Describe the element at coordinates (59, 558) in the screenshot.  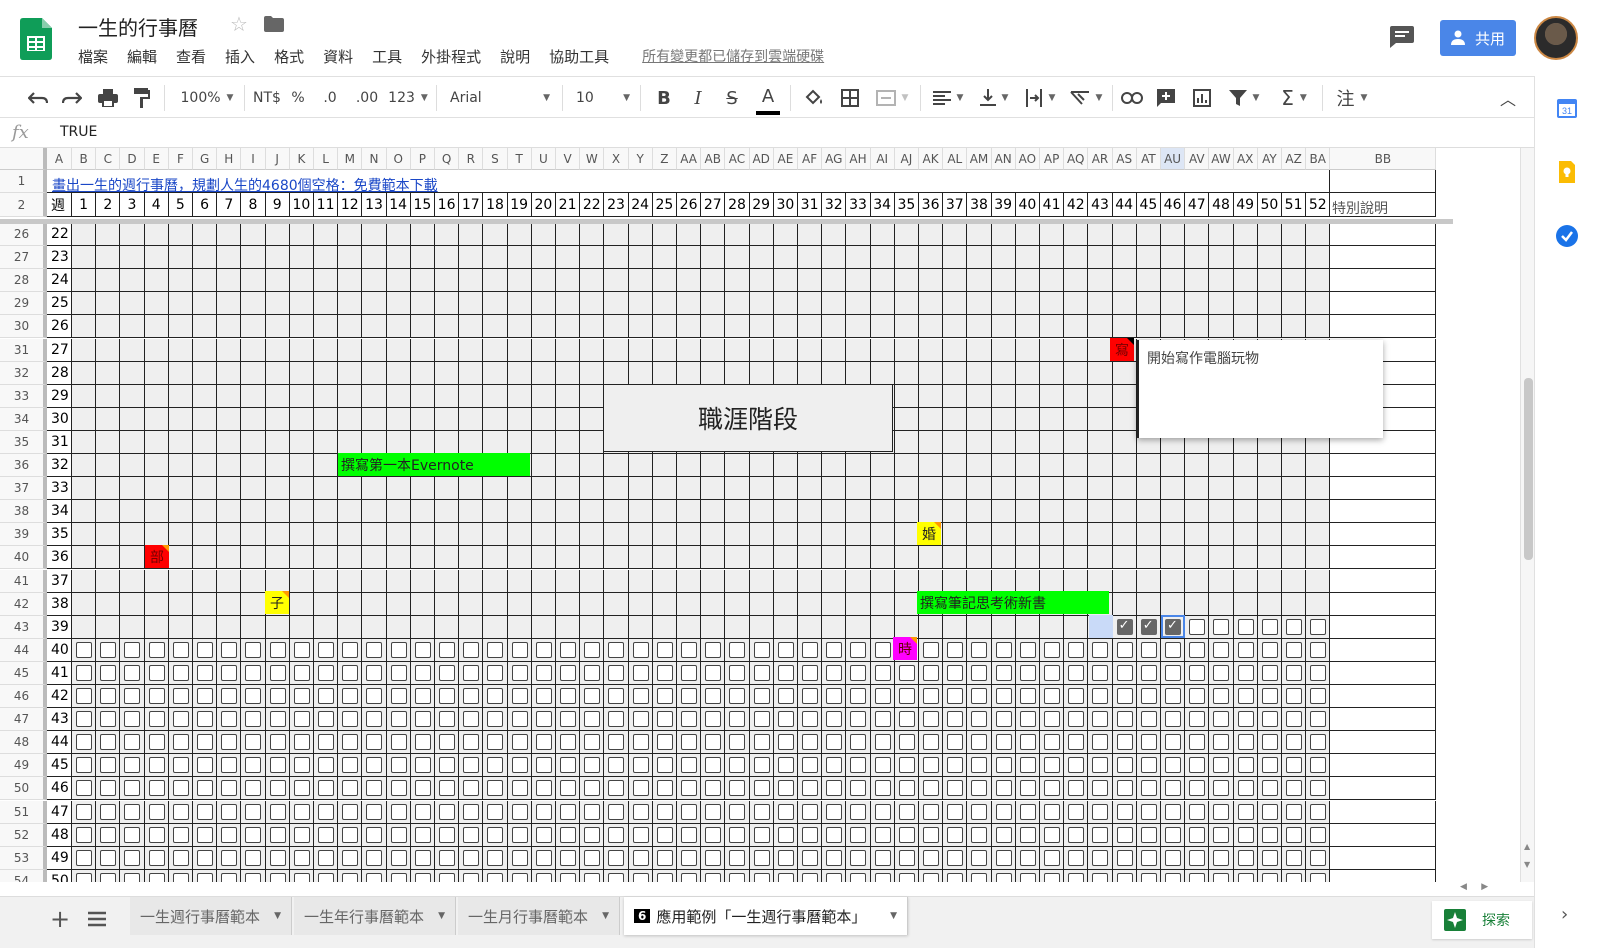
I see `age-cell: 36` at that location.